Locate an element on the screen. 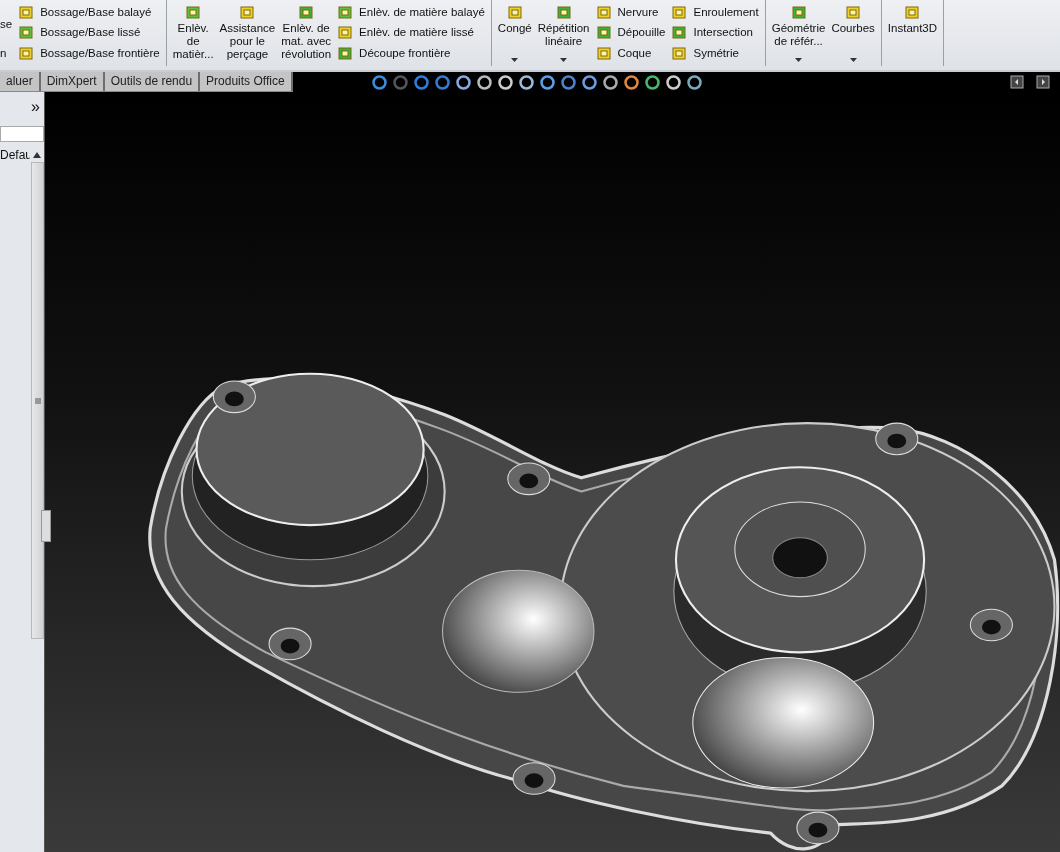 Image resolution: width=1060 pixels, height=852 pixels. tab: aluer is located at coordinates (20, 81).